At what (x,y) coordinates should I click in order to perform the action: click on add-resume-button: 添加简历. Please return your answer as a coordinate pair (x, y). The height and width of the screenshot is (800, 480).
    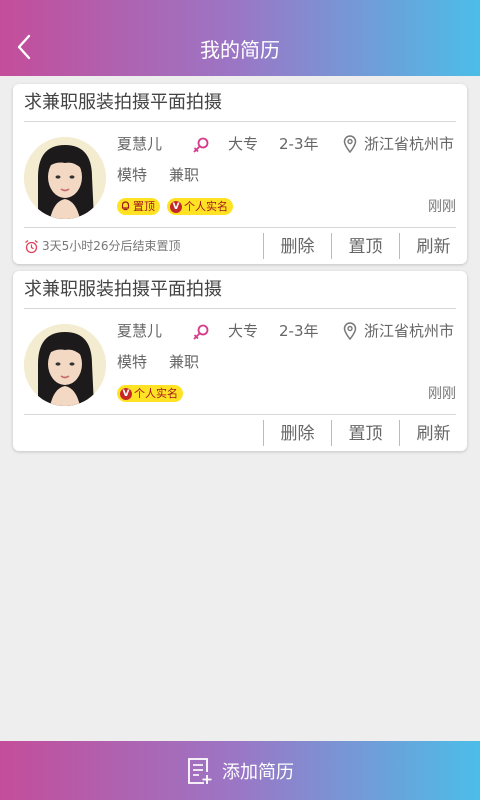
    Looking at the image, I should click on (240, 770).